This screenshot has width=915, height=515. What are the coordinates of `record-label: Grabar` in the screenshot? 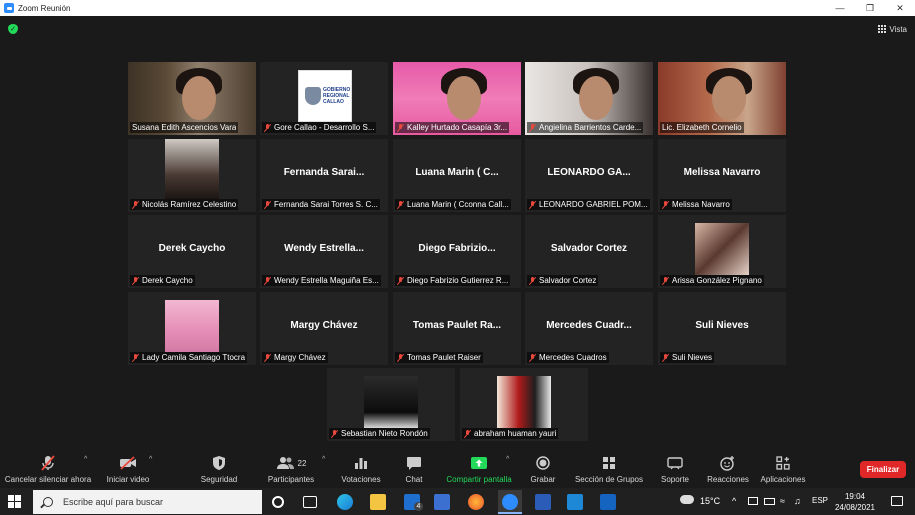 It's located at (543, 479).